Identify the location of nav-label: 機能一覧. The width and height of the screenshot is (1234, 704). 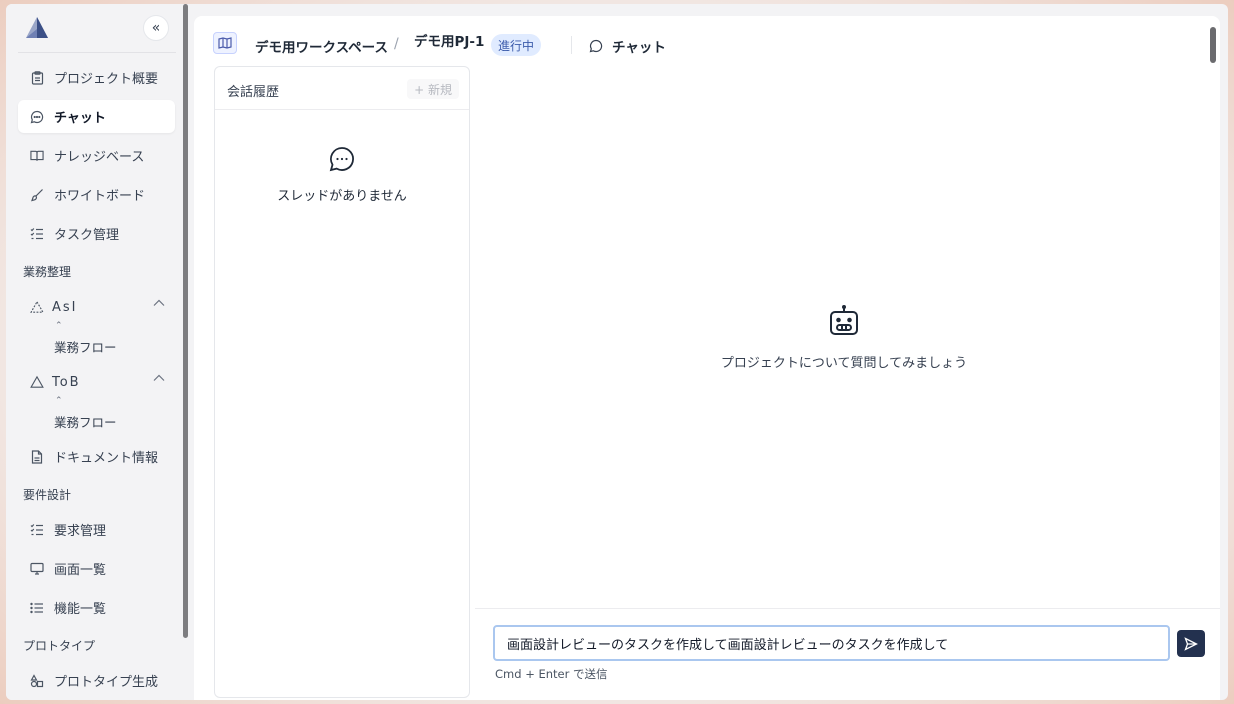
(80, 609).